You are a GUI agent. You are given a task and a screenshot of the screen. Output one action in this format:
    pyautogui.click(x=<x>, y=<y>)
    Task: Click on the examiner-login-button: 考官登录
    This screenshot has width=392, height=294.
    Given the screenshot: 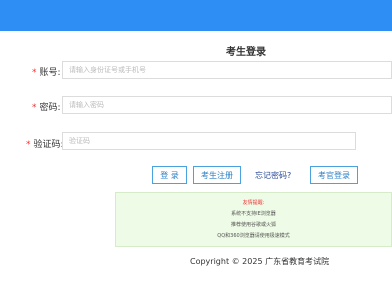 What is the action you would take?
    pyautogui.click(x=334, y=175)
    